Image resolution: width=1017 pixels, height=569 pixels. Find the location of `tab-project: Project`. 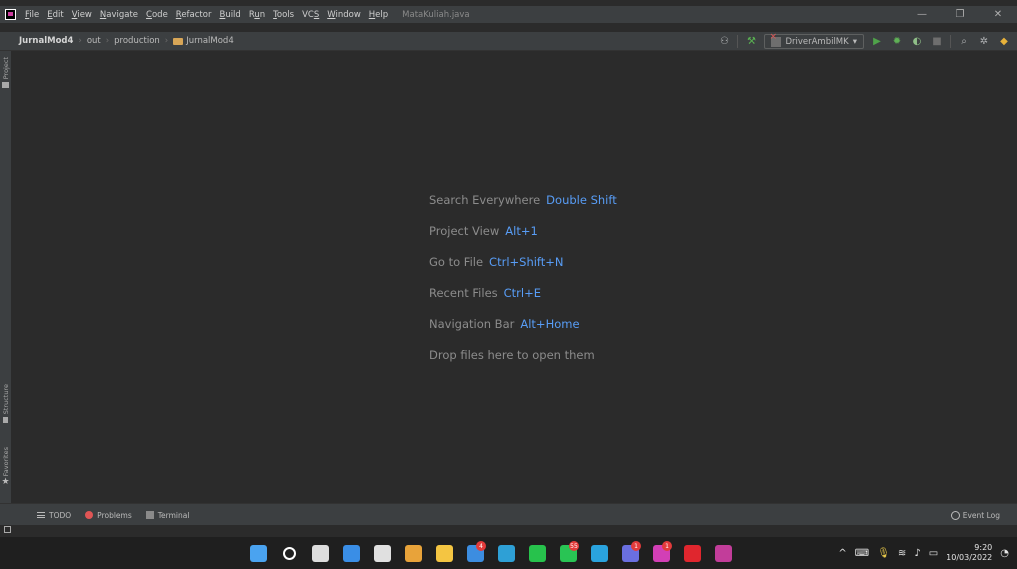

tab-project: Project is located at coordinates (5, 73).